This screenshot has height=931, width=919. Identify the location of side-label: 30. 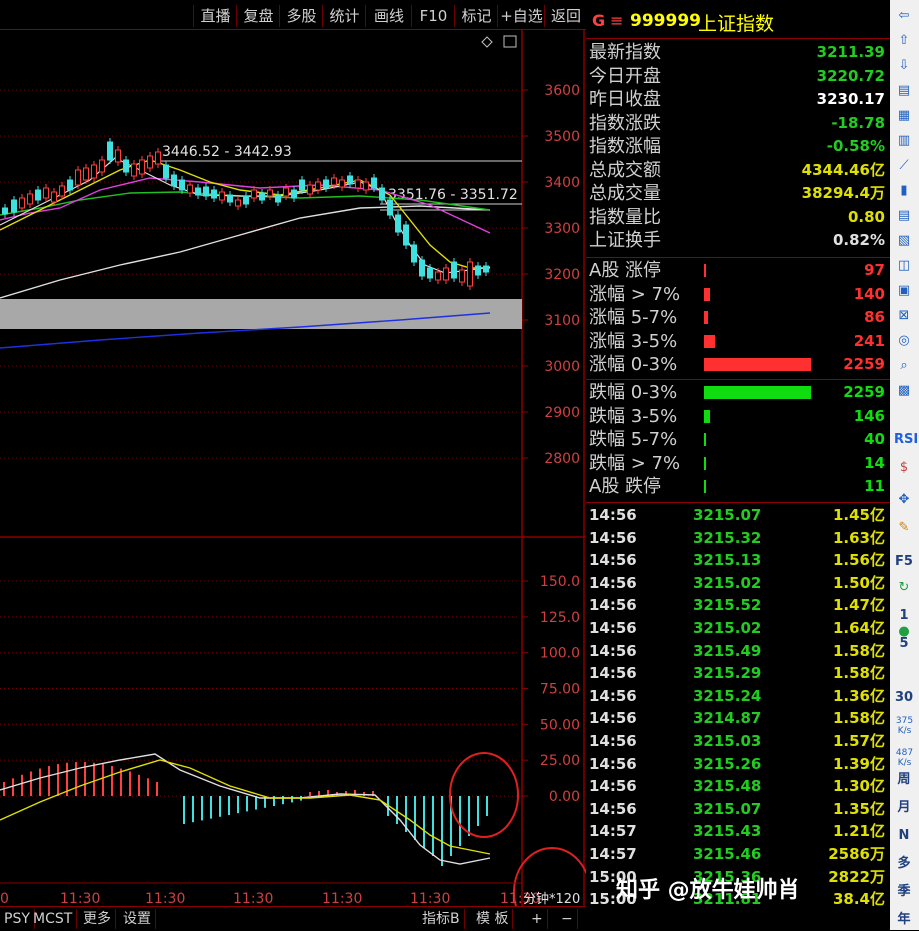
(904, 698).